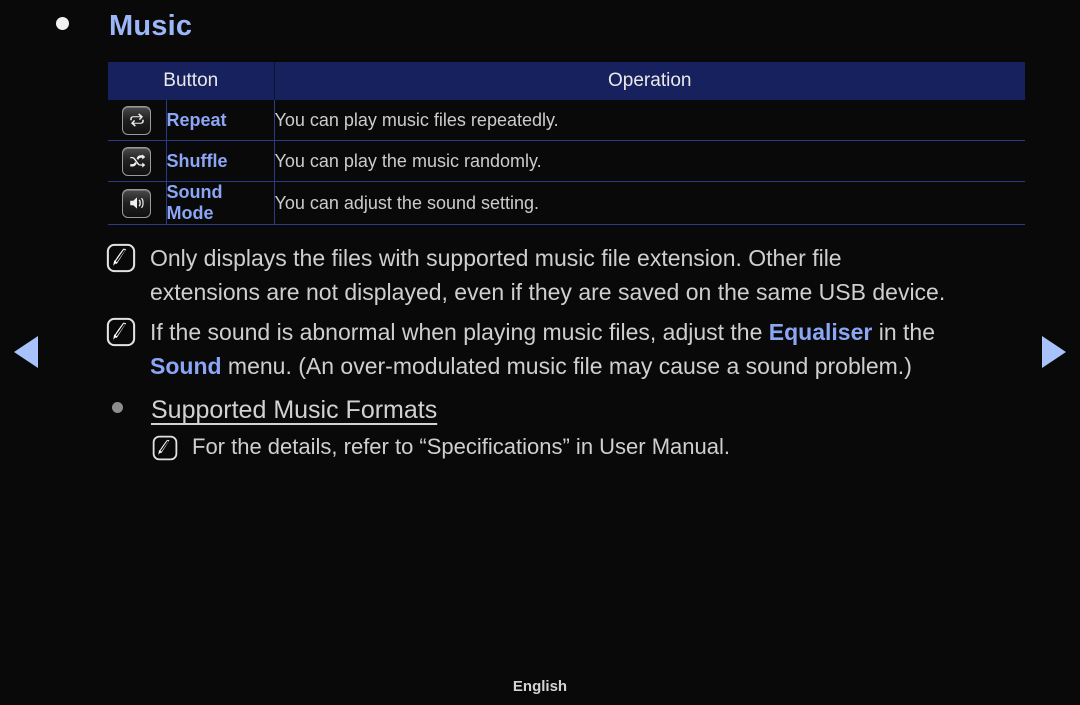  I want to click on footer-language: English, so click(540, 686).